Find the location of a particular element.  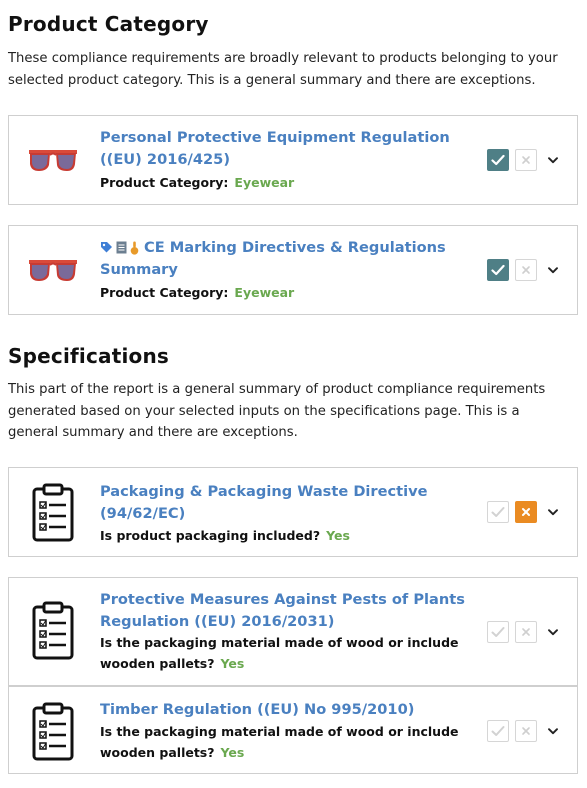

section-title-specifications: Specifications is located at coordinates (89, 356).